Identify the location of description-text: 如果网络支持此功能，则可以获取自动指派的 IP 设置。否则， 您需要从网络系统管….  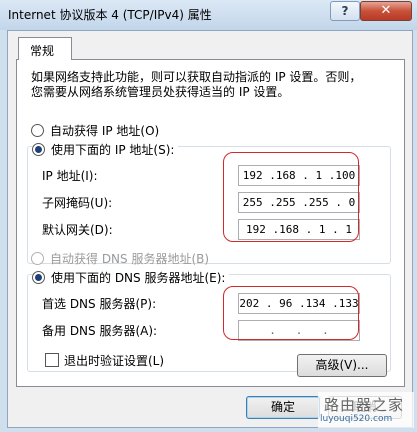
(211, 85).